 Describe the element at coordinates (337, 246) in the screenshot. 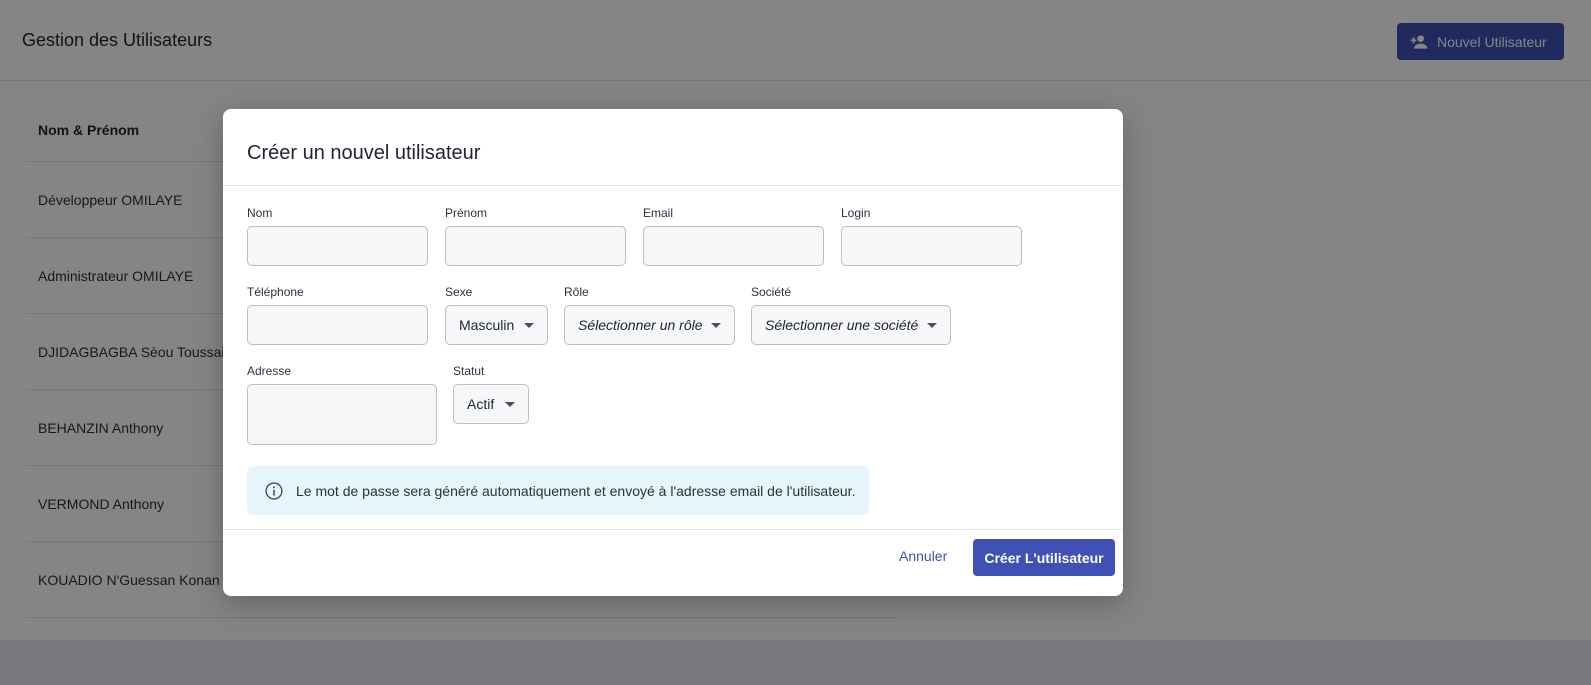

I see `nom-input` at that location.